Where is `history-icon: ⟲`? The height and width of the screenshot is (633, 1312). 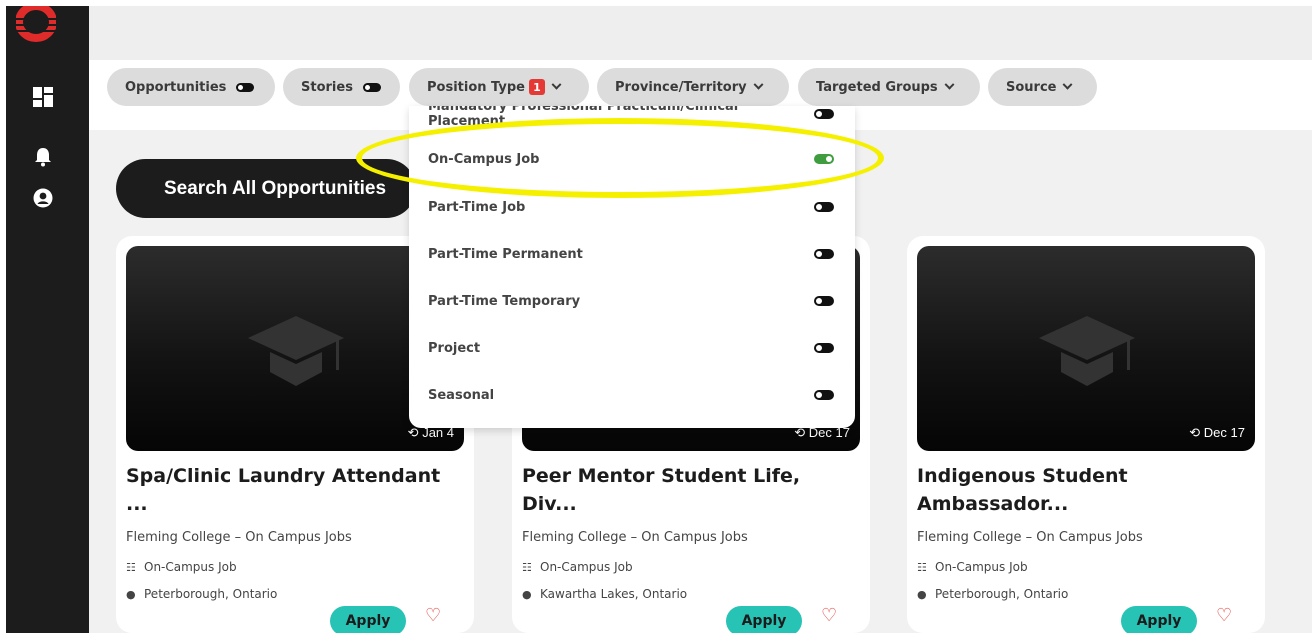
history-icon: ⟲ is located at coordinates (1196, 432).